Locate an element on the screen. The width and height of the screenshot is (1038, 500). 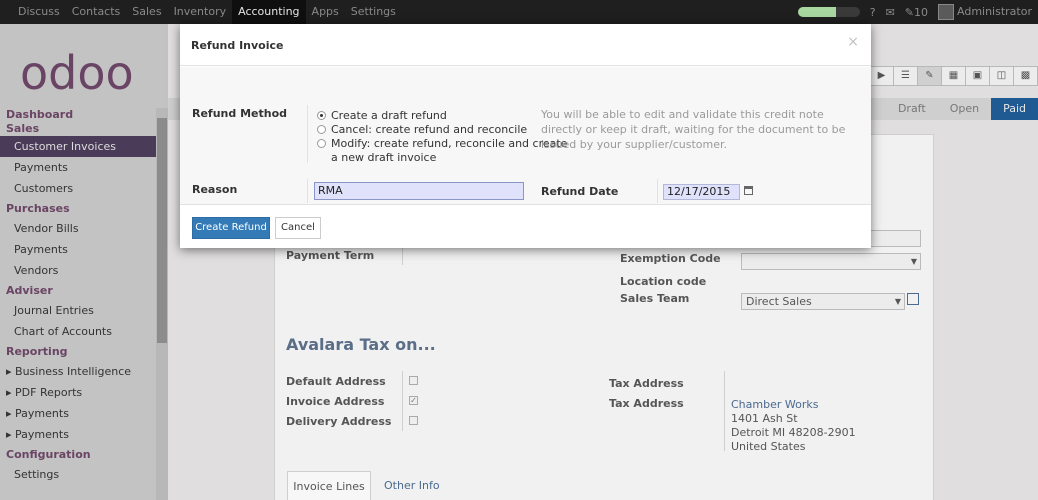
default-address-label: Default Address is located at coordinates (336, 381).